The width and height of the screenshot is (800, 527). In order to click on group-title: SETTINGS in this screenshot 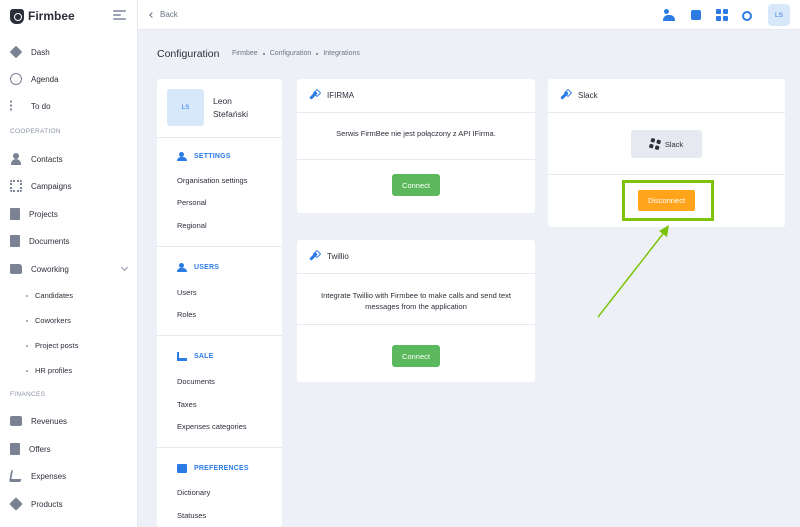, I will do `click(212, 156)`.